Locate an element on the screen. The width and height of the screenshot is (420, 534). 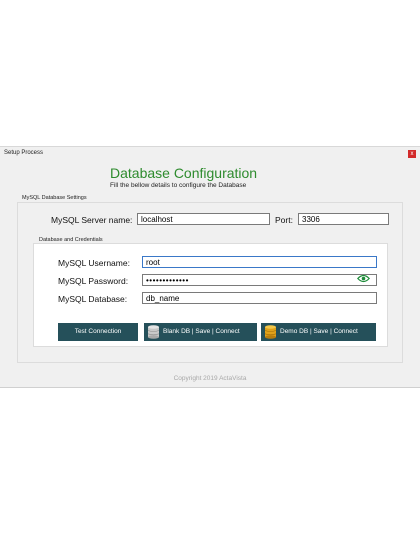
blank-db-save-connect-button: Blank DB | Save | Connect is located at coordinates (200, 332).